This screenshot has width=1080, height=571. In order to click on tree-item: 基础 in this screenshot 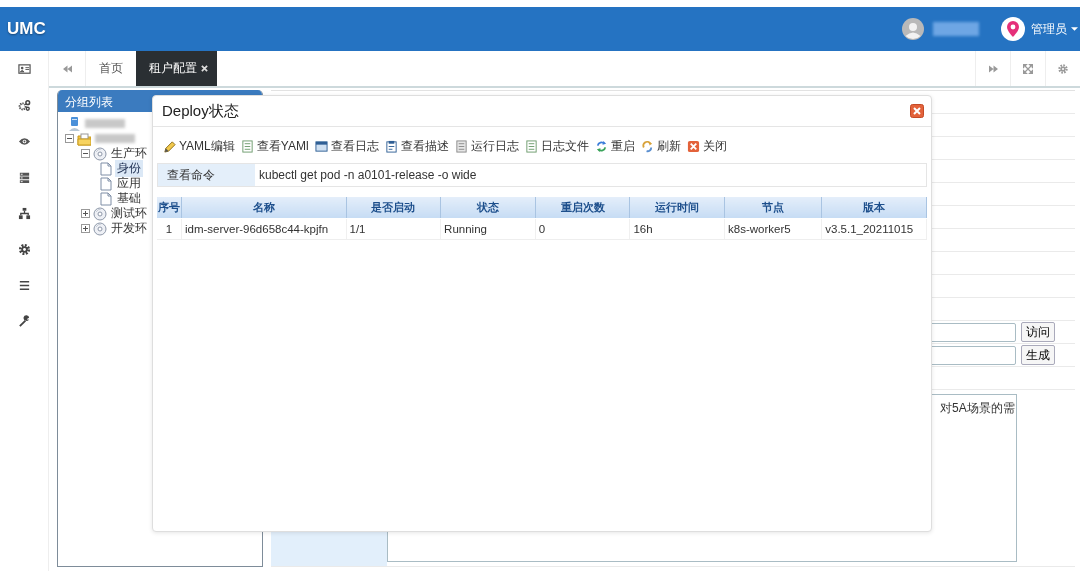, I will do `click(129, 198)`.